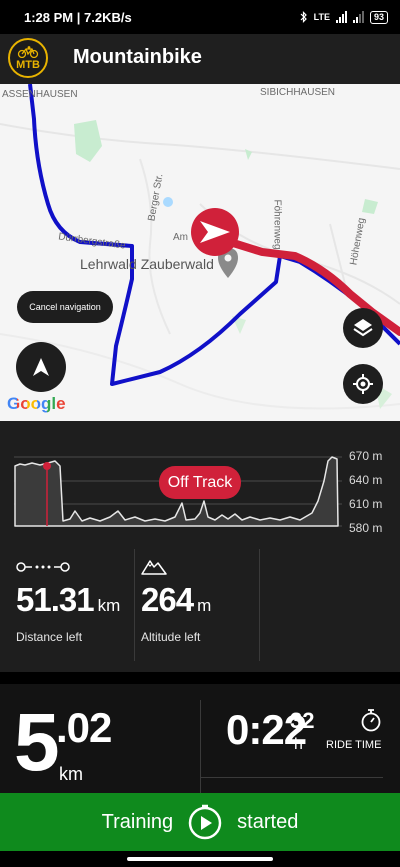  I want to click on status-time: 1:28 PM, so click(49, 17).